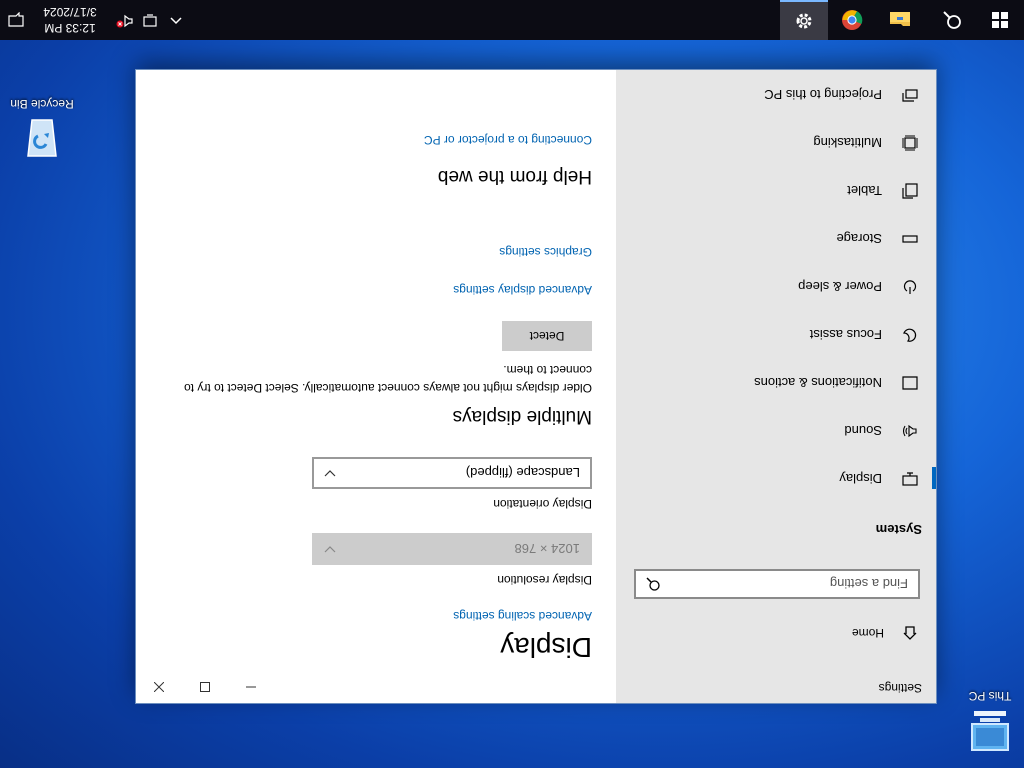 This screenshot has width=1024, height=768. What do you see at coordinates (845, 335) in the screenshot?
I see `sidebar-item-label: Focus assist` at bounding box center [845, 335].